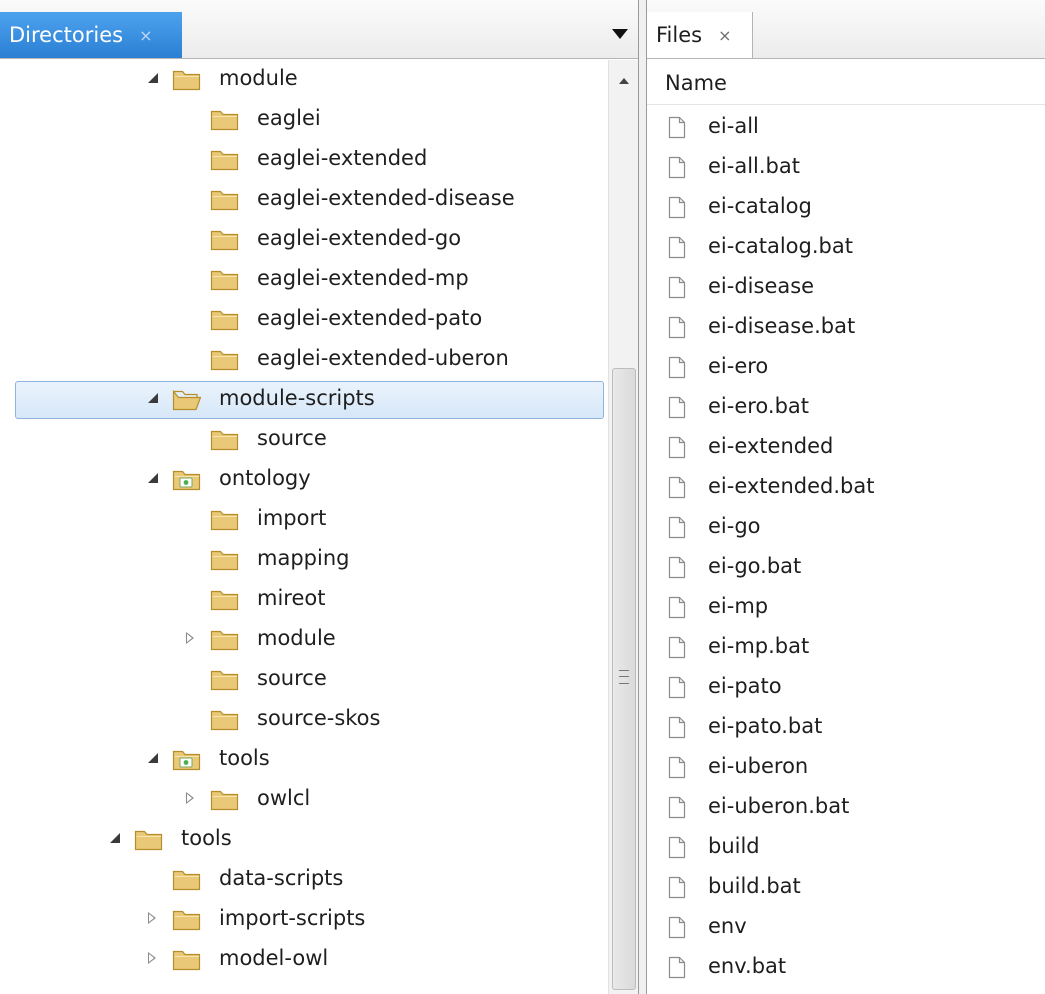 This screenshot has height=994, width=1045. Describe the element at coordinates (370, 318) in the screenshot. I see `tree-item-label: eaglei-extended-pato` at that location.